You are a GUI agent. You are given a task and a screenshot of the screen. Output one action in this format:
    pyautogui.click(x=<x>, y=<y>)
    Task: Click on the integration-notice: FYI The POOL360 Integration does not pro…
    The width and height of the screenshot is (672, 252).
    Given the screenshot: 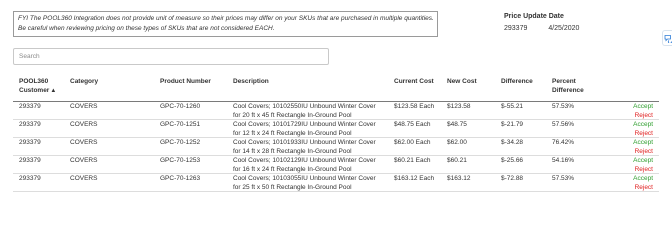 What is the action you would take?
    pyautogui.click(x=225, y=24)
    